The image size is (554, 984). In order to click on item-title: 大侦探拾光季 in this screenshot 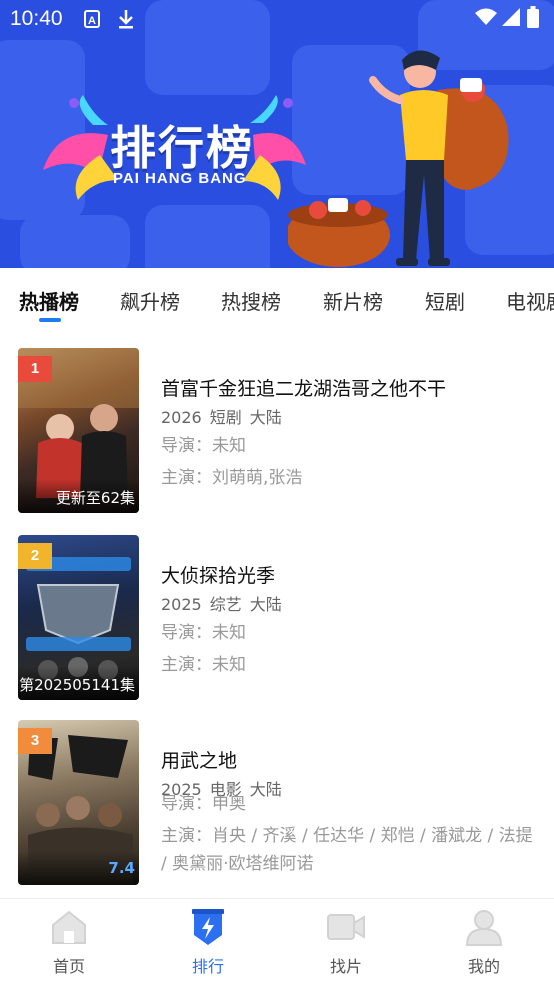, I will do `click(218, 574)`.